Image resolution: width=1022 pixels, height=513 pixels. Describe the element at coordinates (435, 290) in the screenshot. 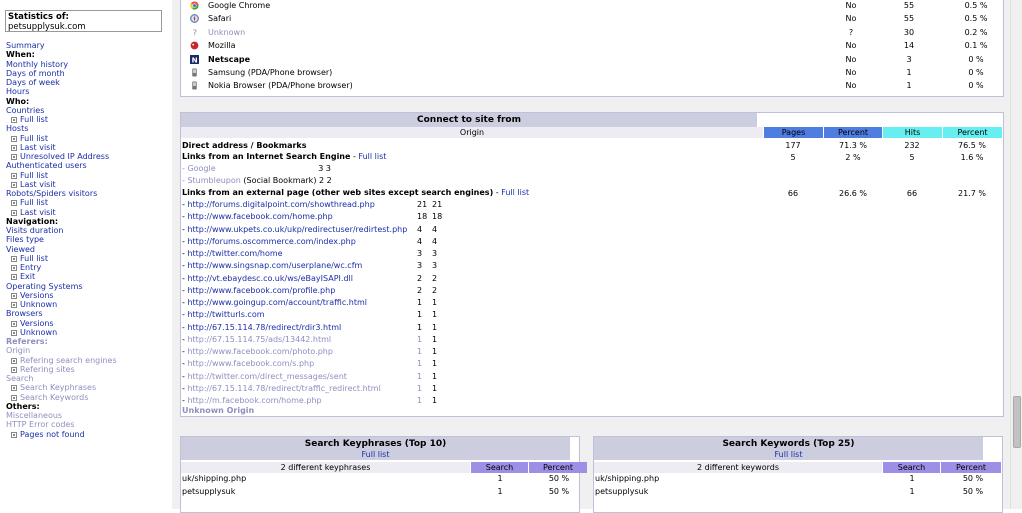

I see `site-hits: 2` at that location.